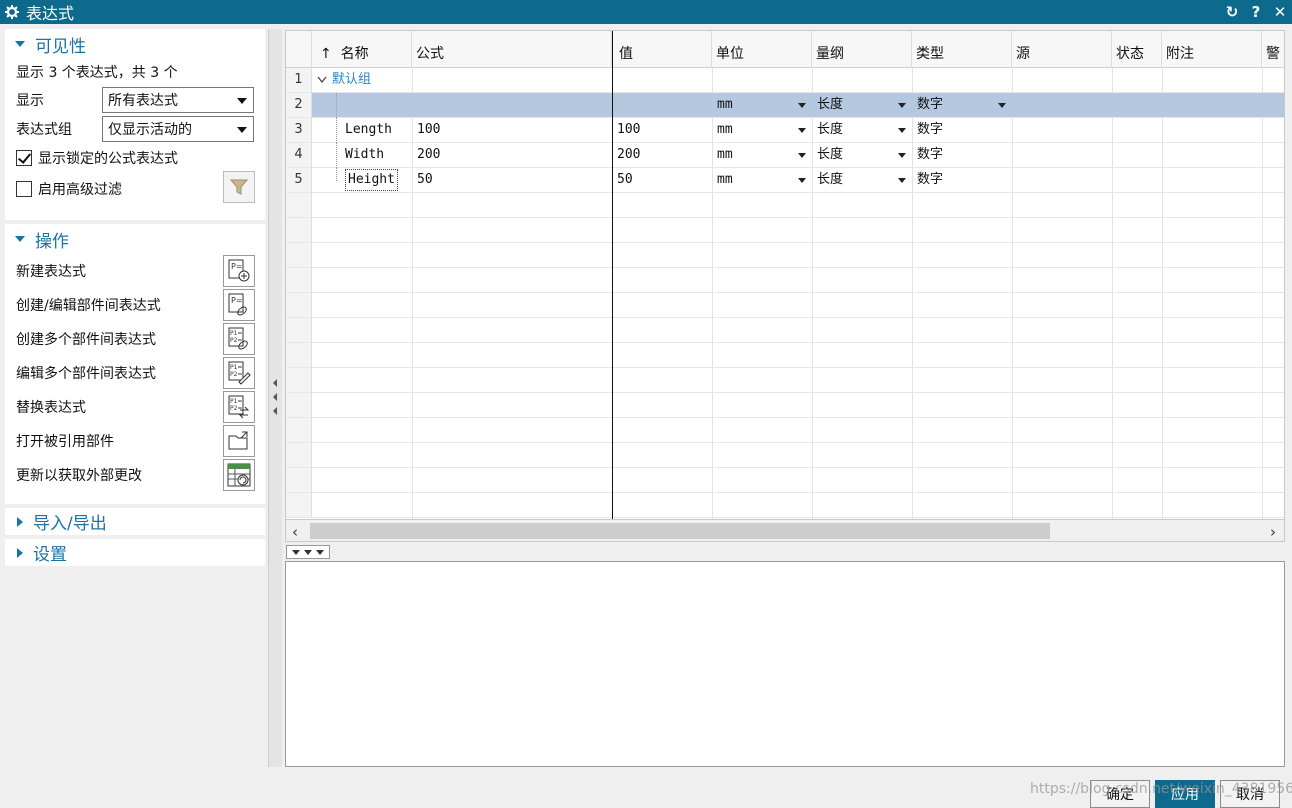 This screenshot has width=1292, height=808. What do you see at coordinates (1212, 49) in the screenshot?
I see `column-header-note: 附注` at bounding box center [1212, 49].